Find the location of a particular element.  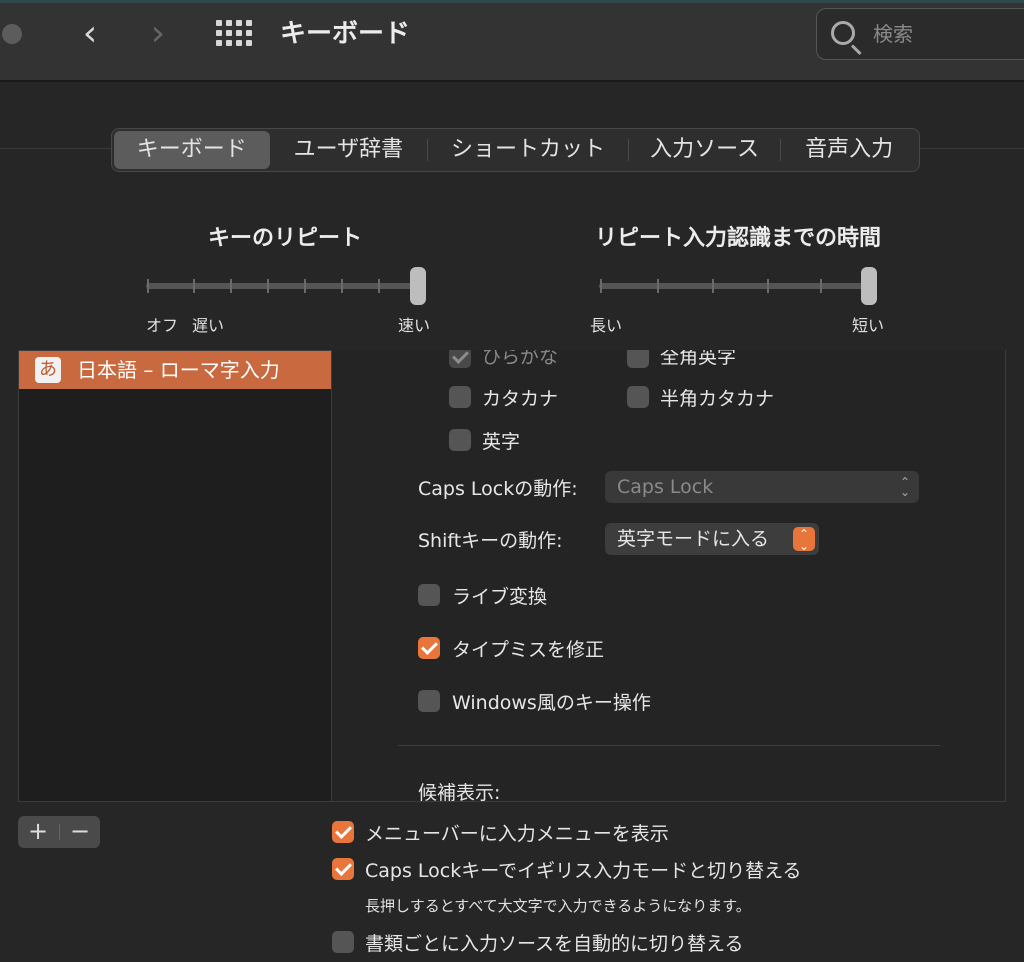

tab-user-dictionary: ユーザ辞書 is located at coordinates (349, 150).